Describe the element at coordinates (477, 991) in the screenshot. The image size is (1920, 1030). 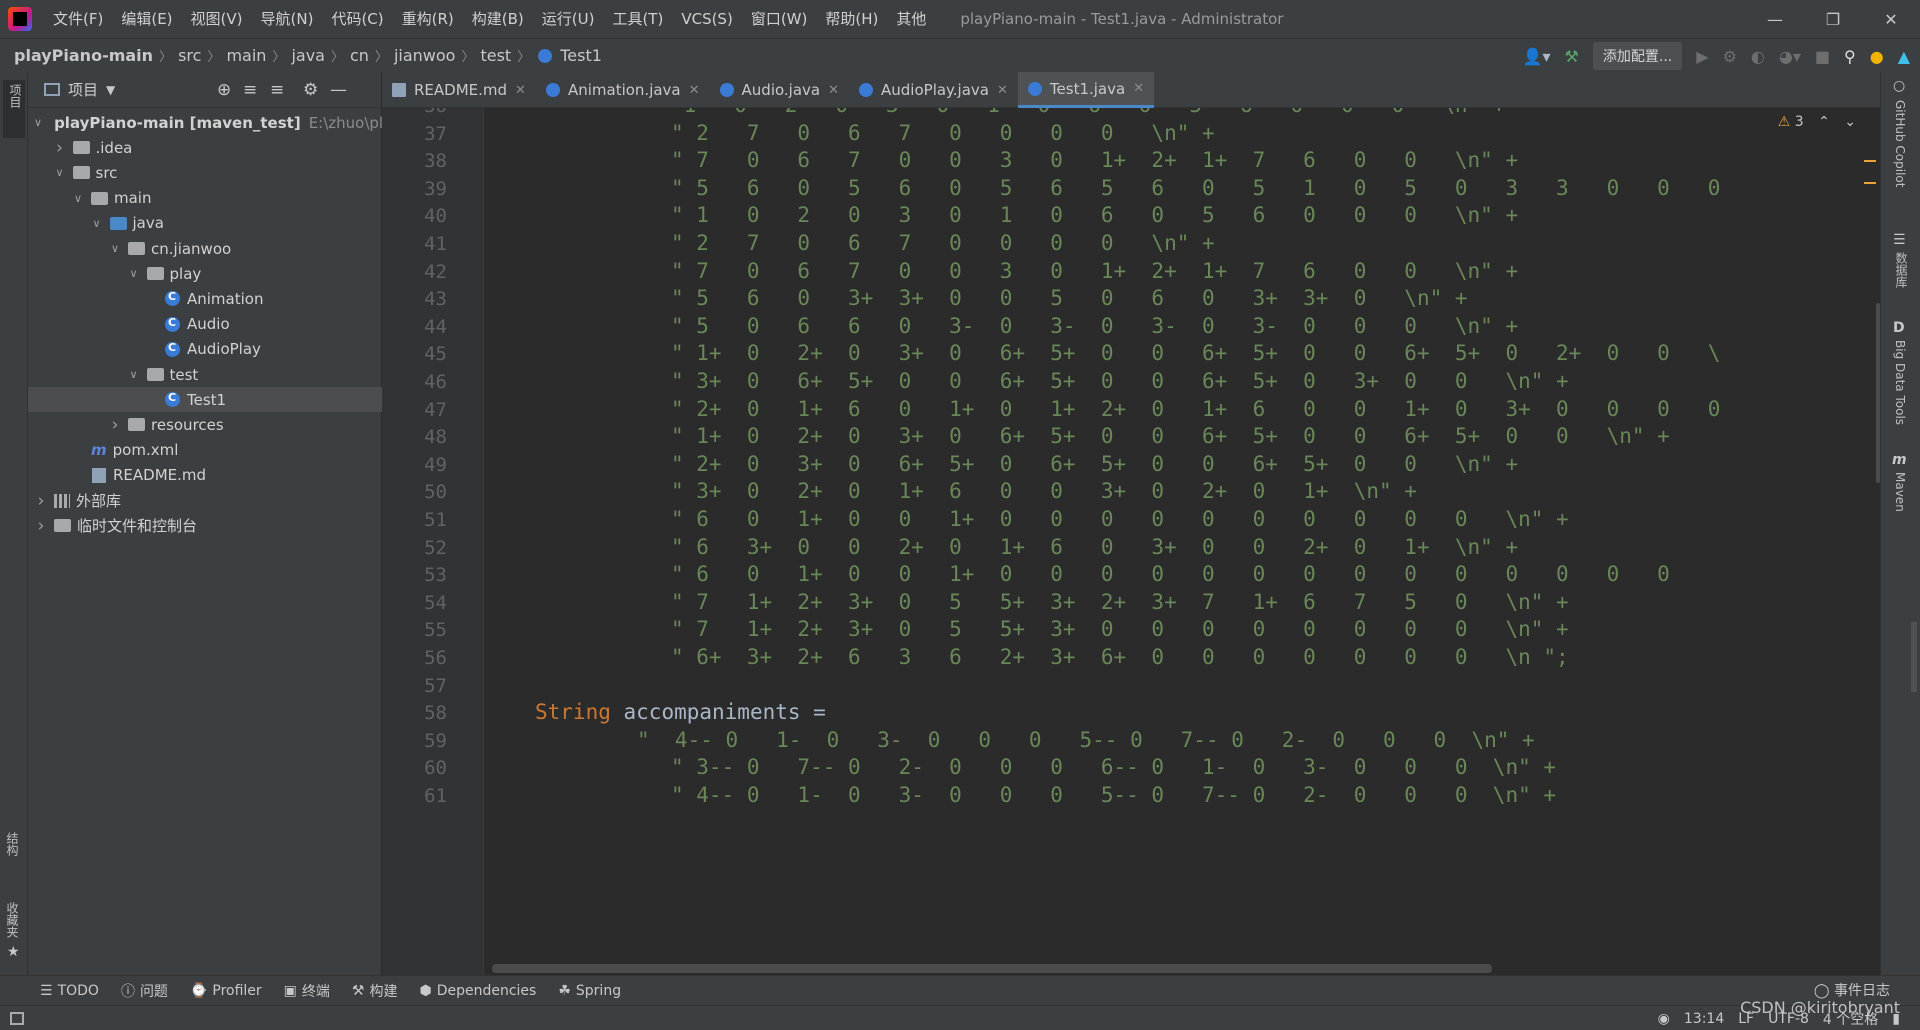
I see `bottom-tool-tab: ⬢ Dependencies` at that location.